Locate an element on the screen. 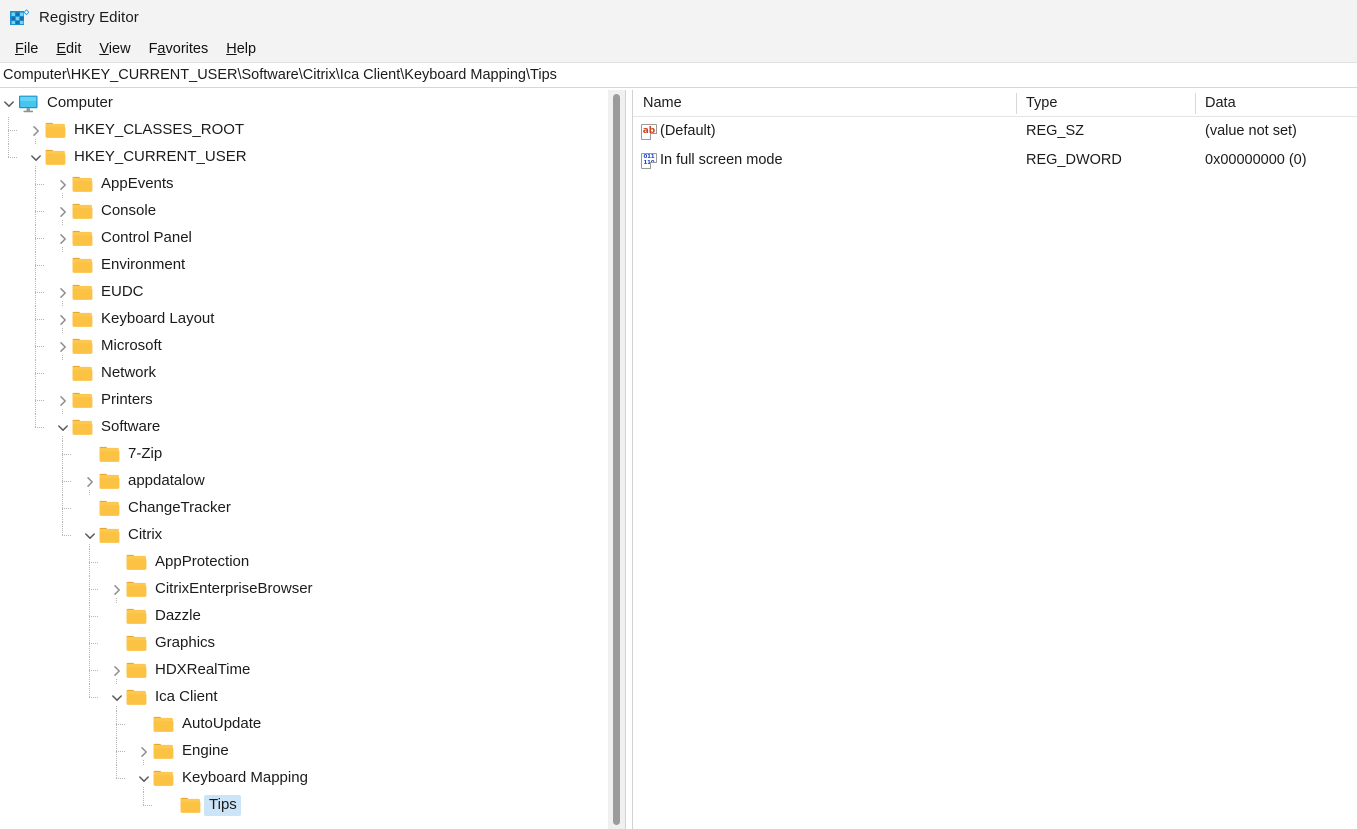 The image size is (1357, 829). pane-splitter is located at coordinates (629, 459).